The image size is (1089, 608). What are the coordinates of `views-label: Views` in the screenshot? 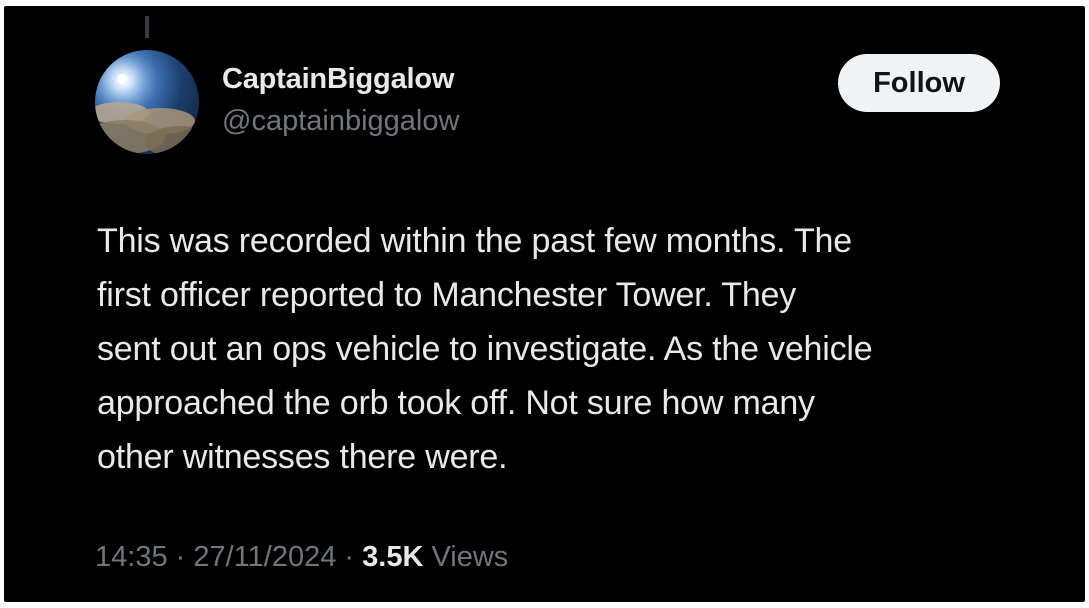 It's located at (470, 557).